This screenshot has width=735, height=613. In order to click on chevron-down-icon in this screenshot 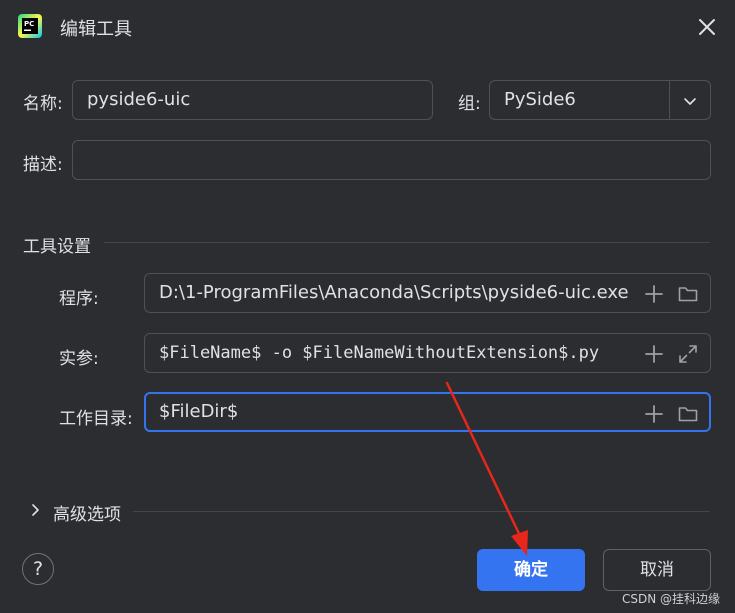, I will do `click(690, 101)`.